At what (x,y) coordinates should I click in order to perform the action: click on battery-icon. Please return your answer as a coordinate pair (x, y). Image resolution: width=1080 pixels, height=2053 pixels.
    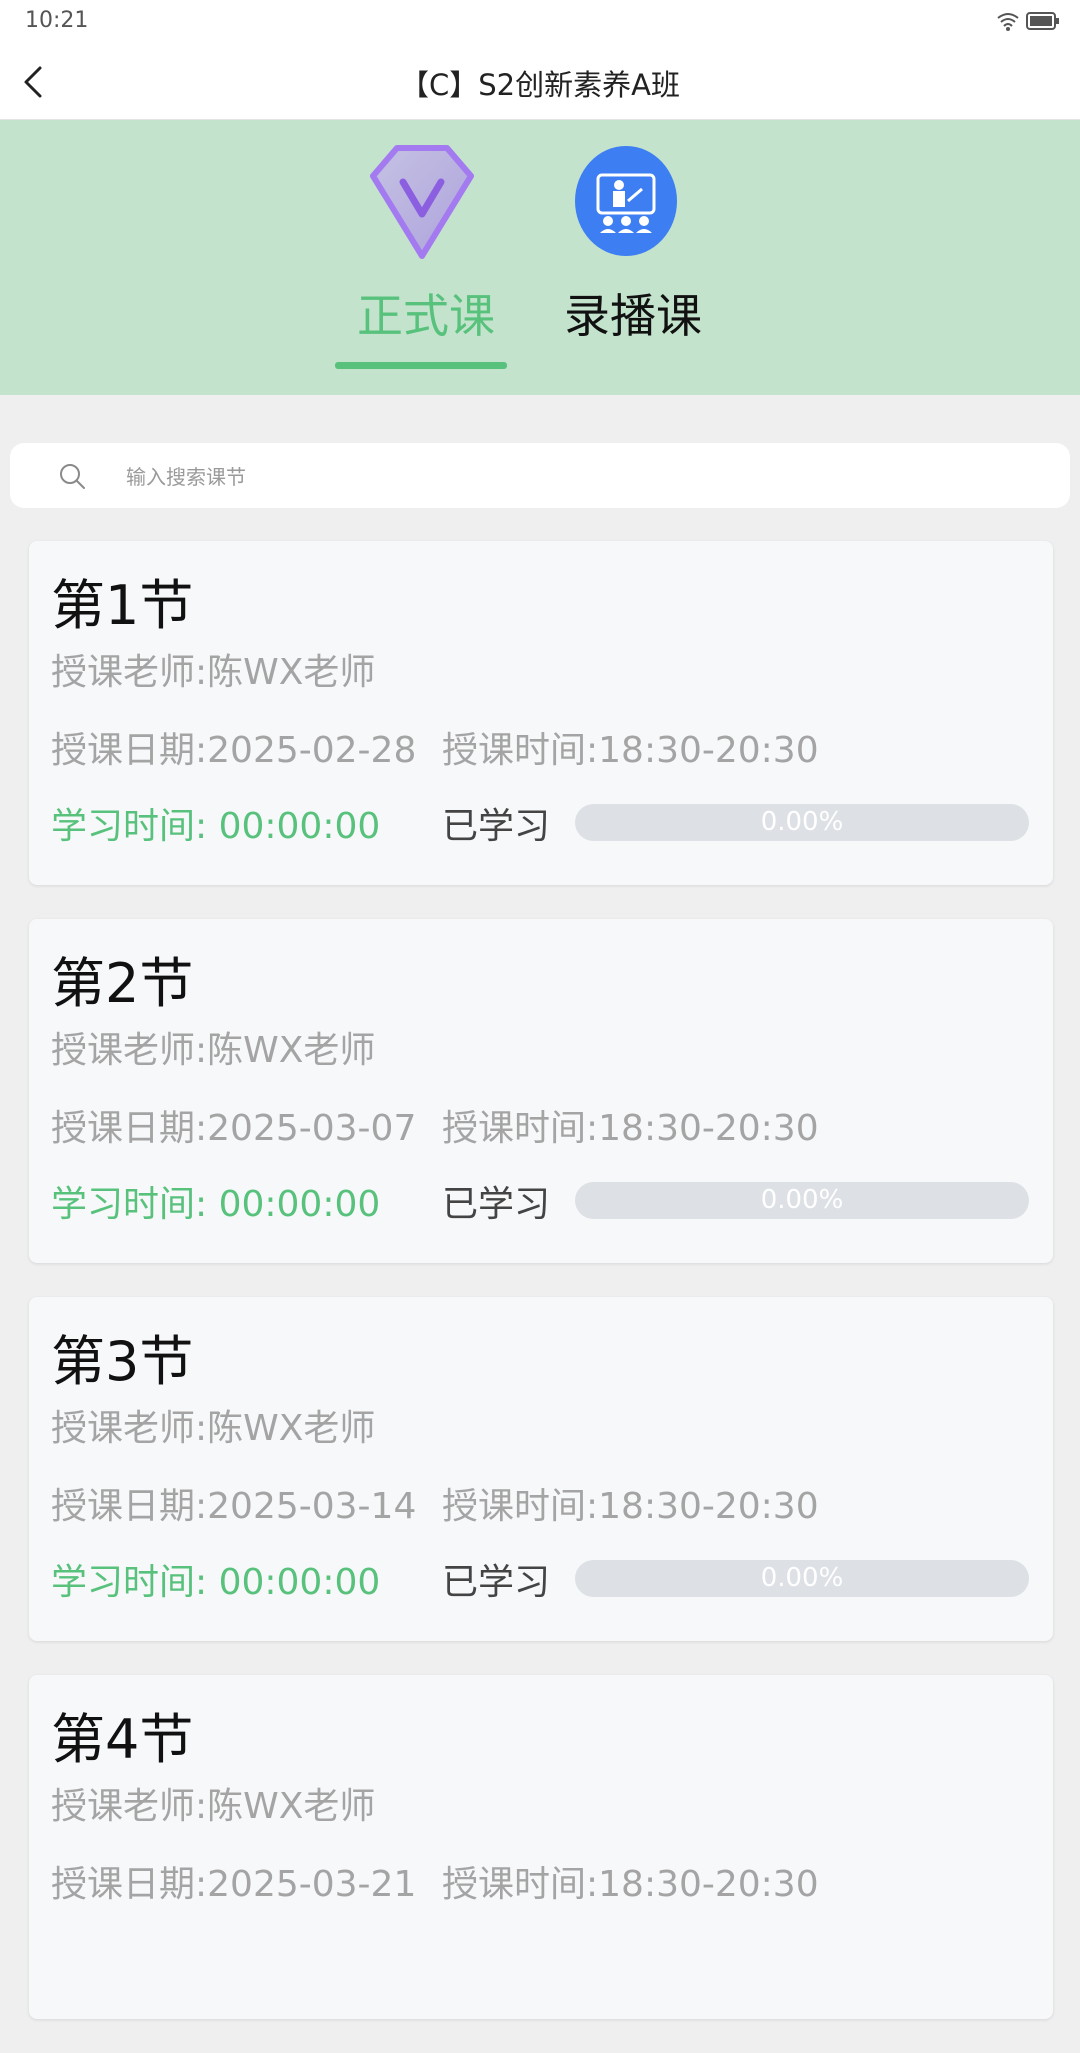
    Looking at the image, I should click on (1042, 21).